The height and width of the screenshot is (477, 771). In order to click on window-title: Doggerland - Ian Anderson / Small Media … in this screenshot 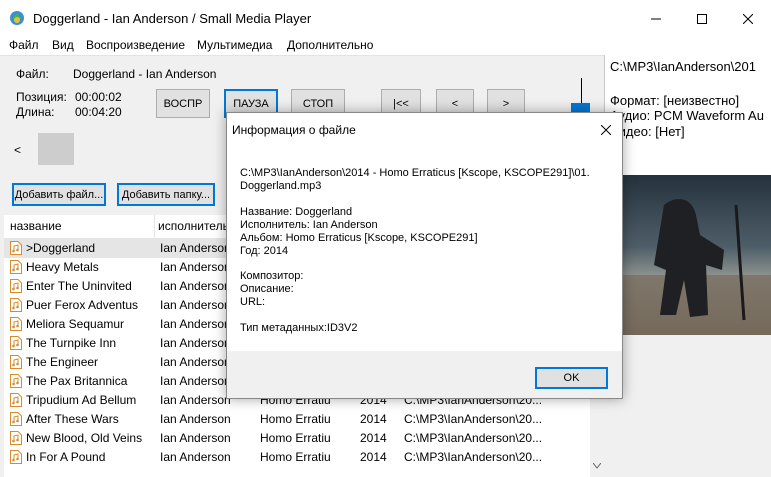, I will do `click(172, 18)`.